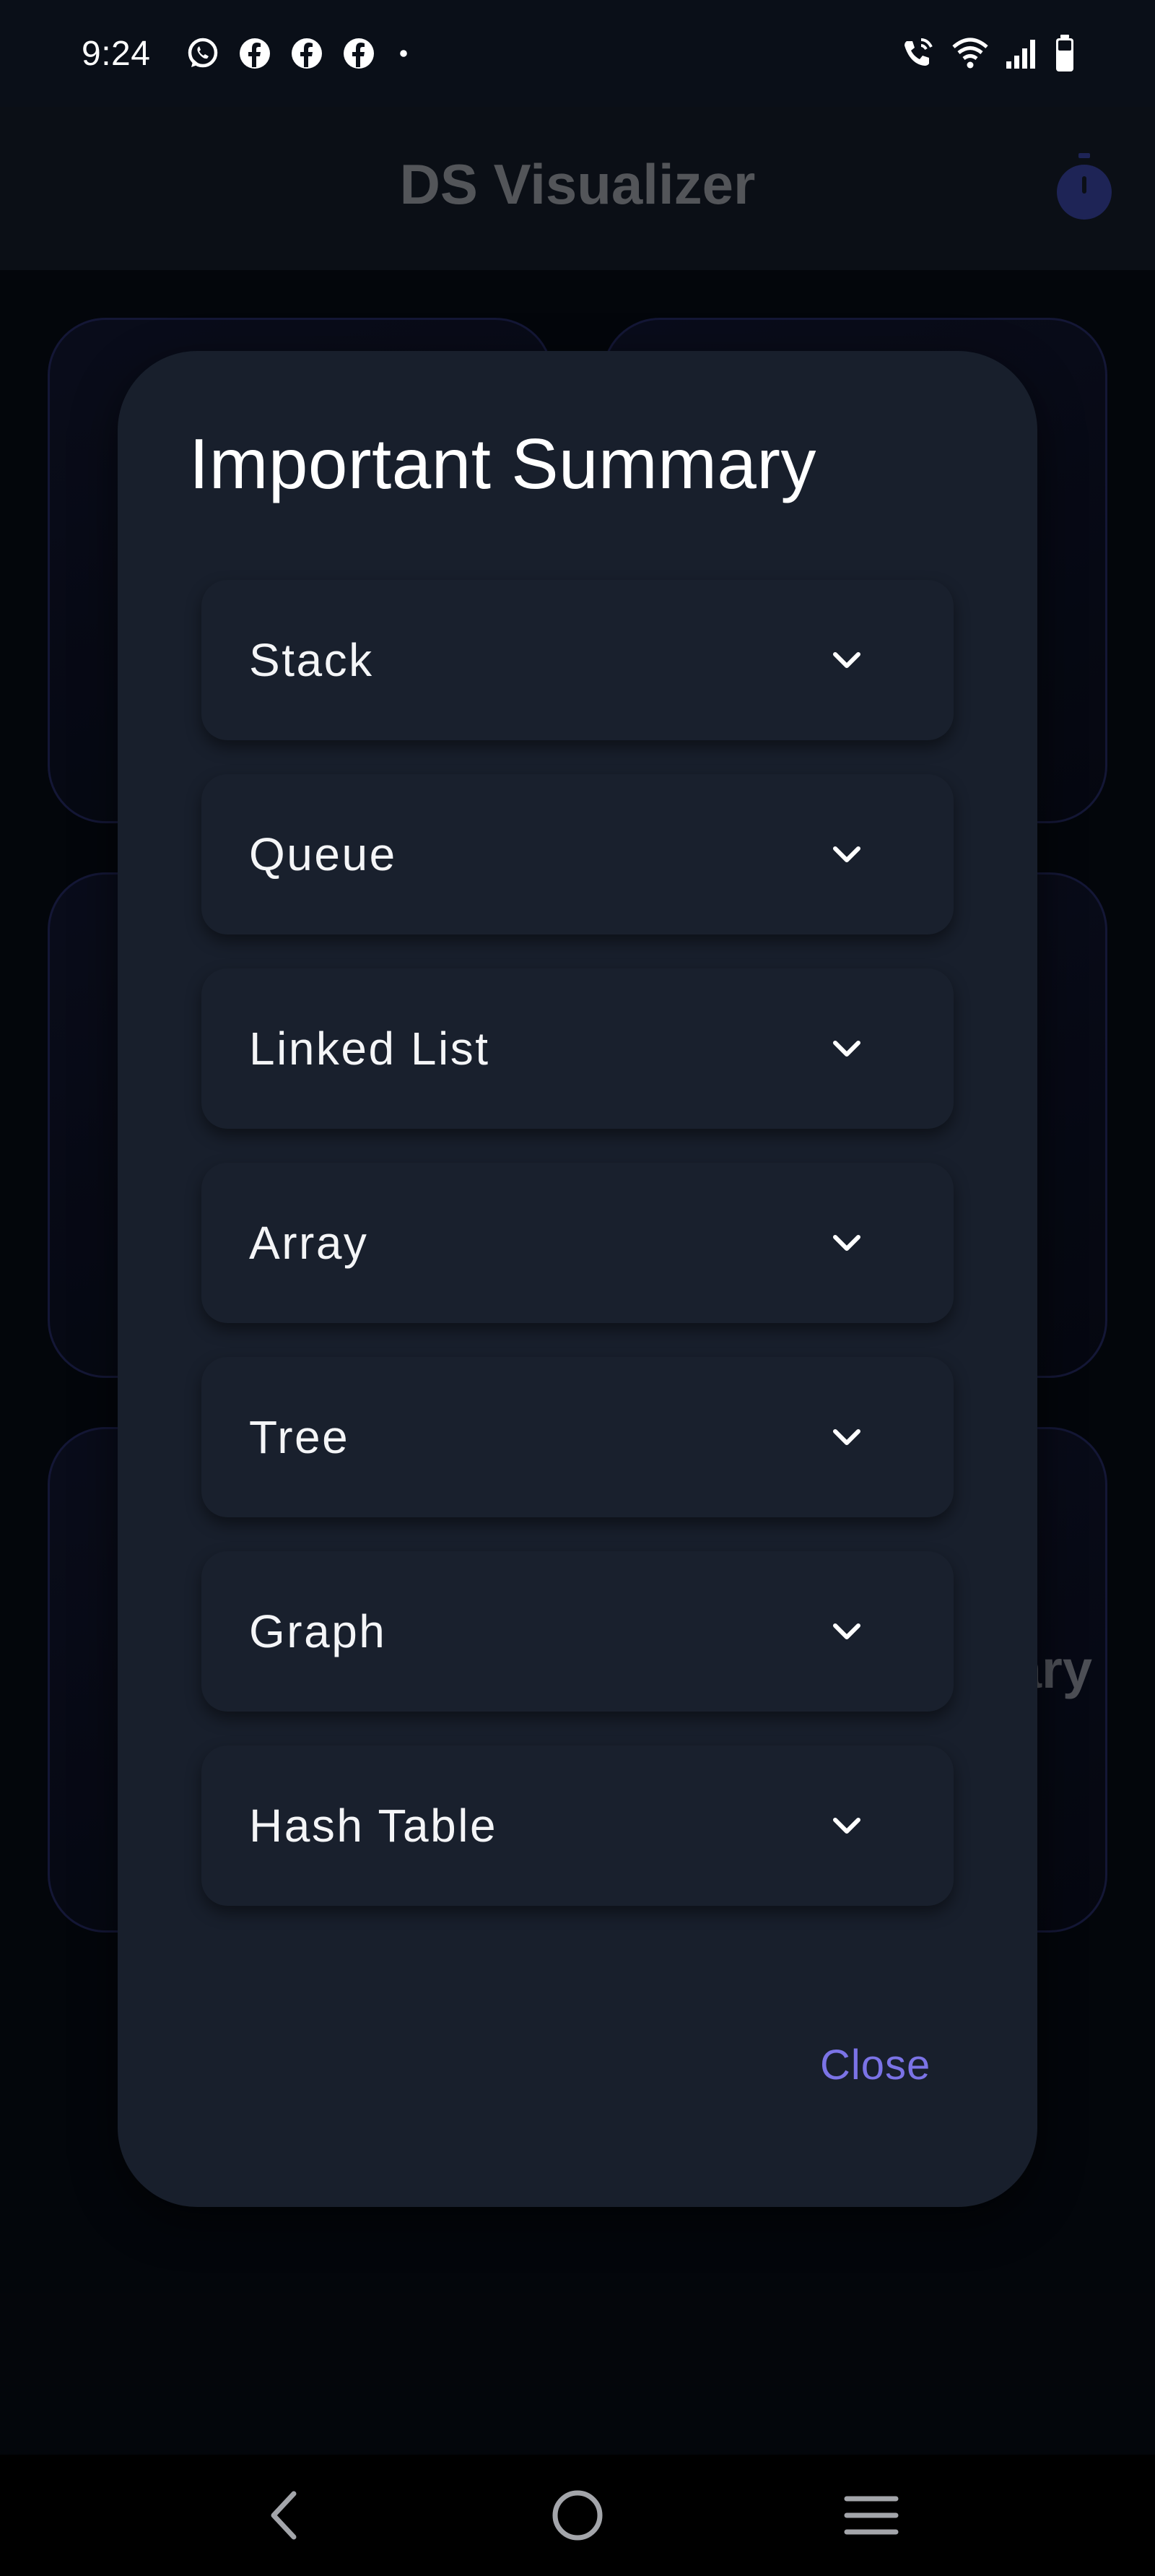  I want to click on expansion-tile-linked-list: Linked List, so click(577, 1048).